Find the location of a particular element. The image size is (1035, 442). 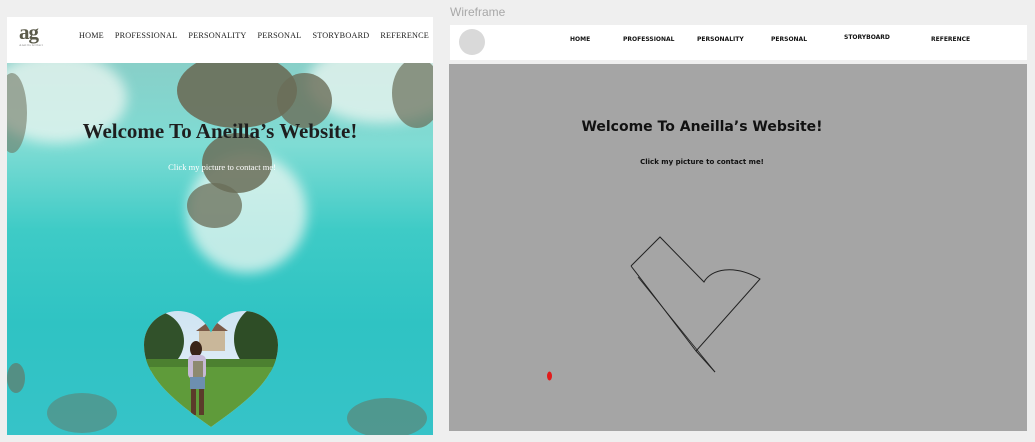

nav-reference: REFERENCE is located at coordinates (404, 35).